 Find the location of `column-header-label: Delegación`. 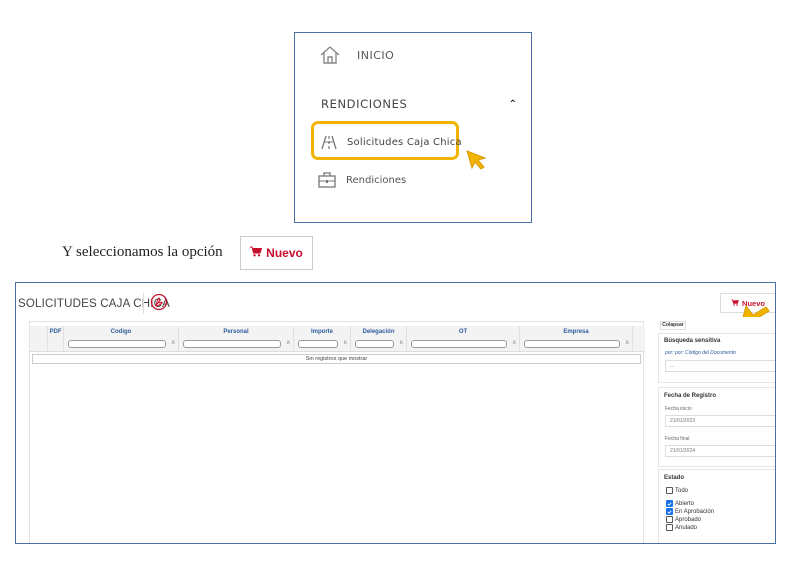

column-header-label: Delegación is located at coordinates (378, 332).